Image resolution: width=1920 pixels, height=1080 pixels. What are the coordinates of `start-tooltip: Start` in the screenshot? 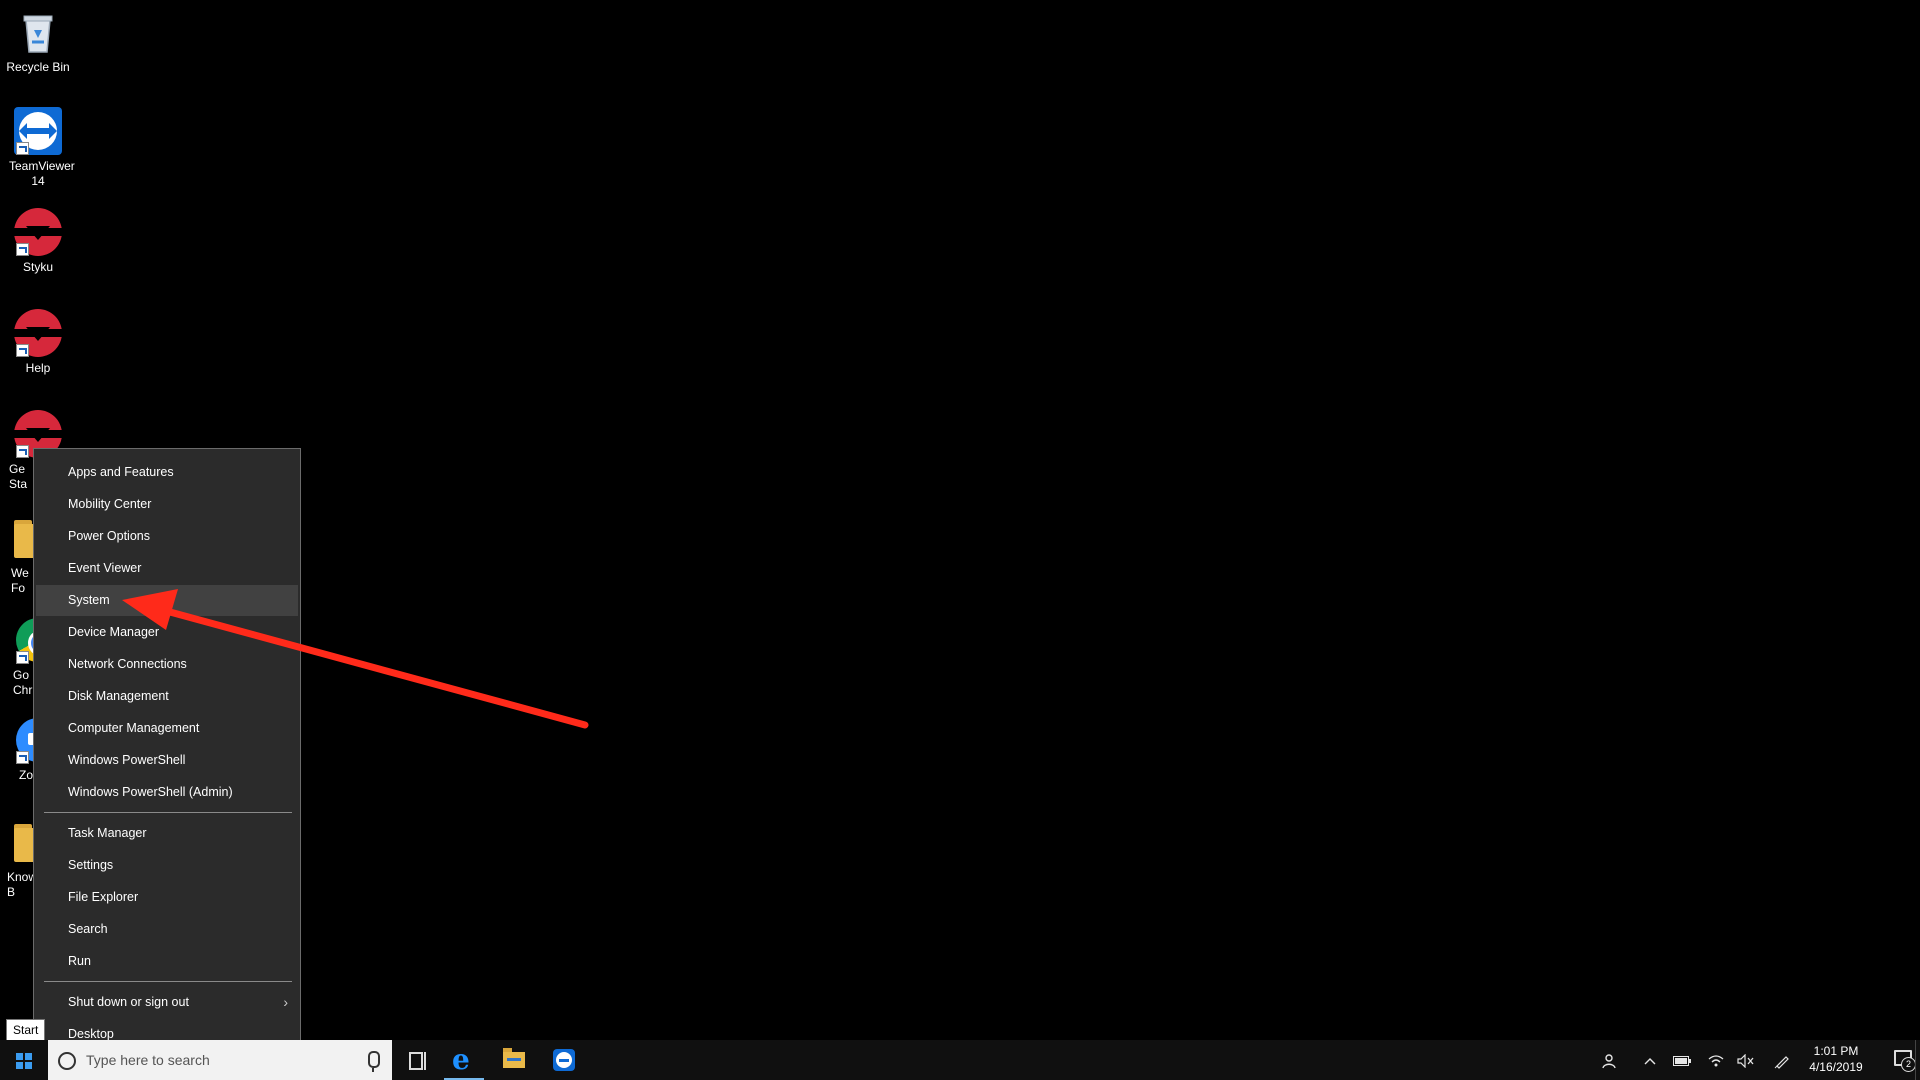 It's located at (26, 1030).